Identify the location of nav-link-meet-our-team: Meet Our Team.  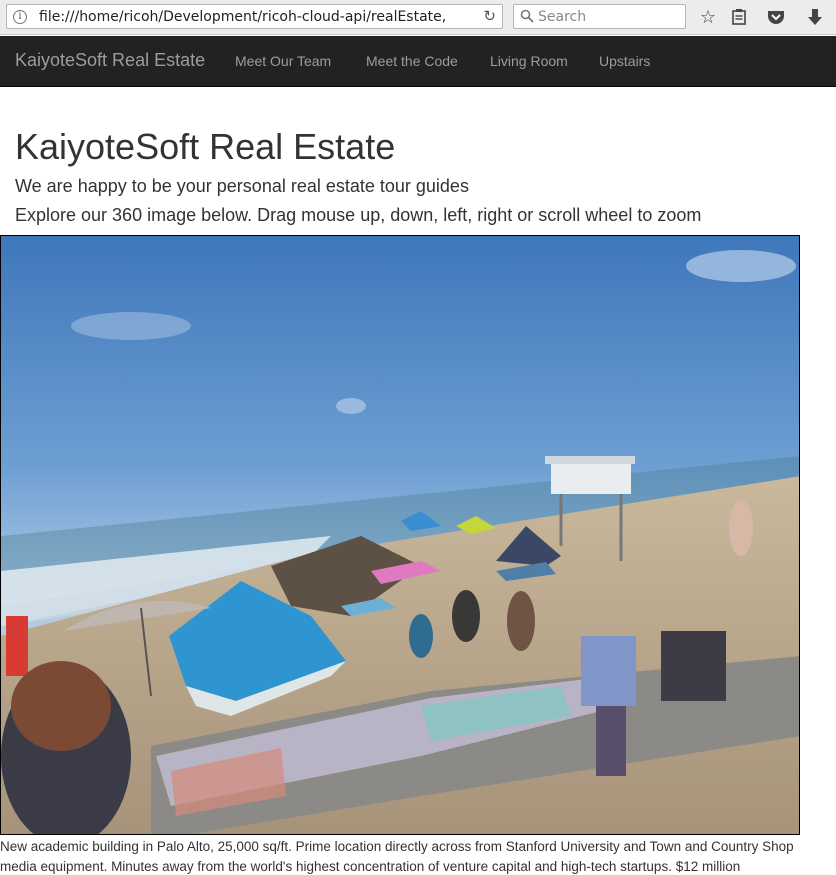
(283, 61).